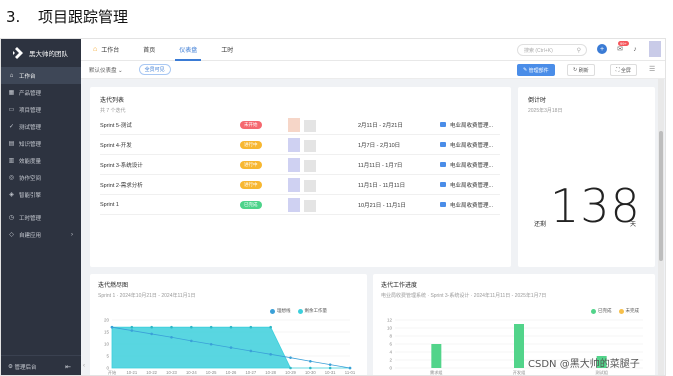 The width and height of the screenshot is (673, 376). What do you see at coordinates (41, 177) in the screenshot?
I see `sidebar-item: ◎ 协作空间` at bounding box center [41, 177].